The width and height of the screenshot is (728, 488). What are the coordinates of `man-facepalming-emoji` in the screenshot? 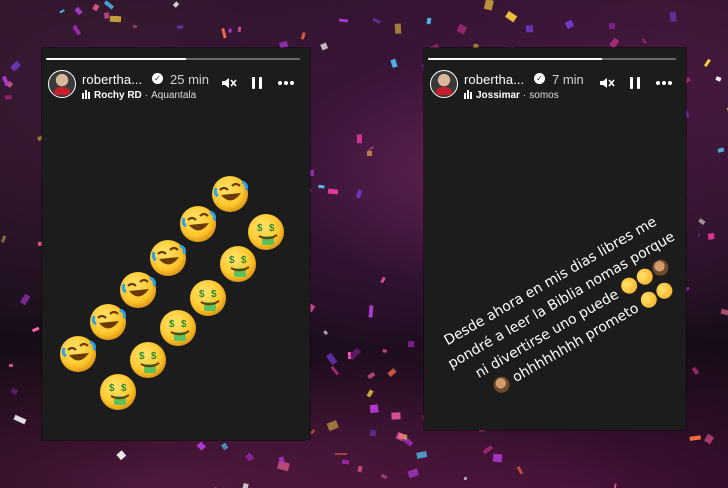 It's located at (501, 384).